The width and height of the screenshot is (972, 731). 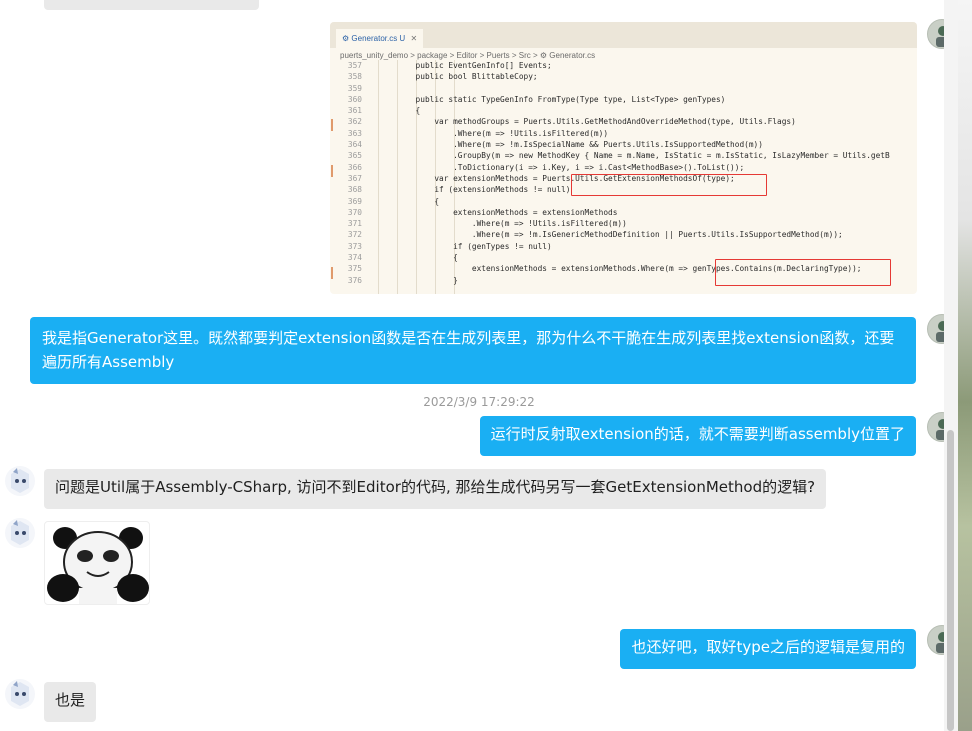 I want to click on line-code: }, so click(x=418, y=280).